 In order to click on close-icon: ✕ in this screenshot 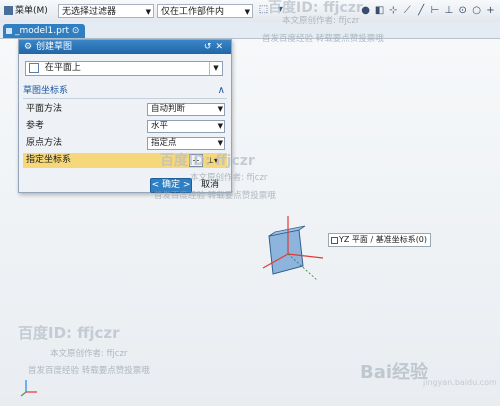, I will do `click(221, 47)`.